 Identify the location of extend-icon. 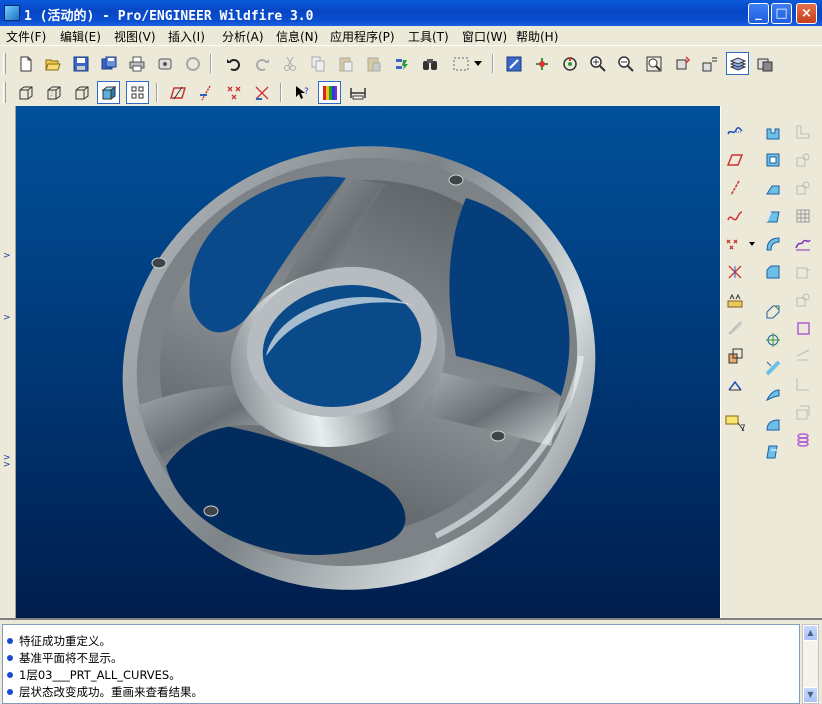
(803, 272).